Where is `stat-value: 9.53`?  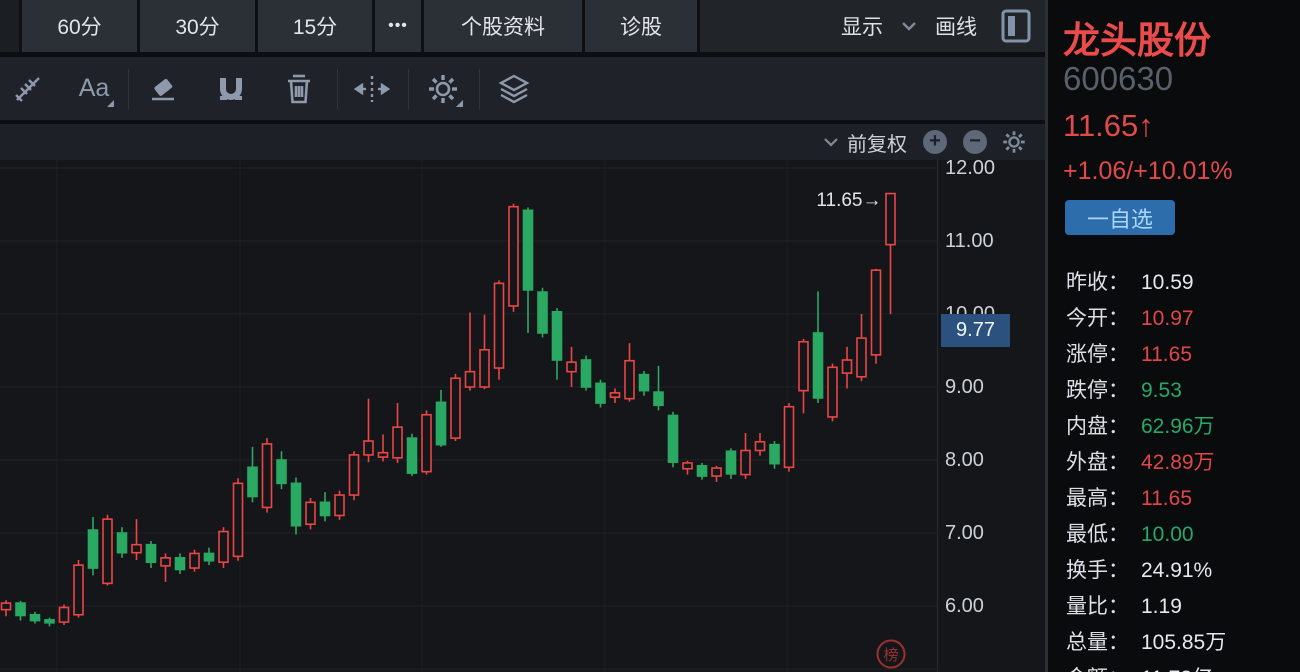
stat-value: 9.53 is located at coordinates (1161, 390).